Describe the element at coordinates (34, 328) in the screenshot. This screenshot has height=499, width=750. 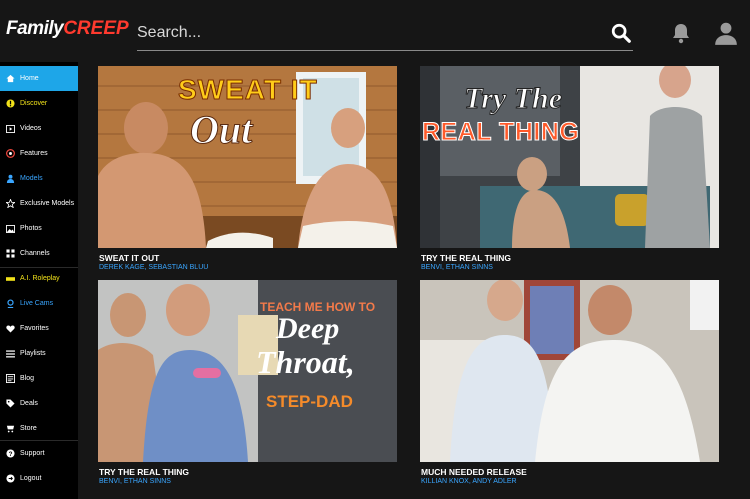
I see `sidebar-item-label: Favorites` at that location.